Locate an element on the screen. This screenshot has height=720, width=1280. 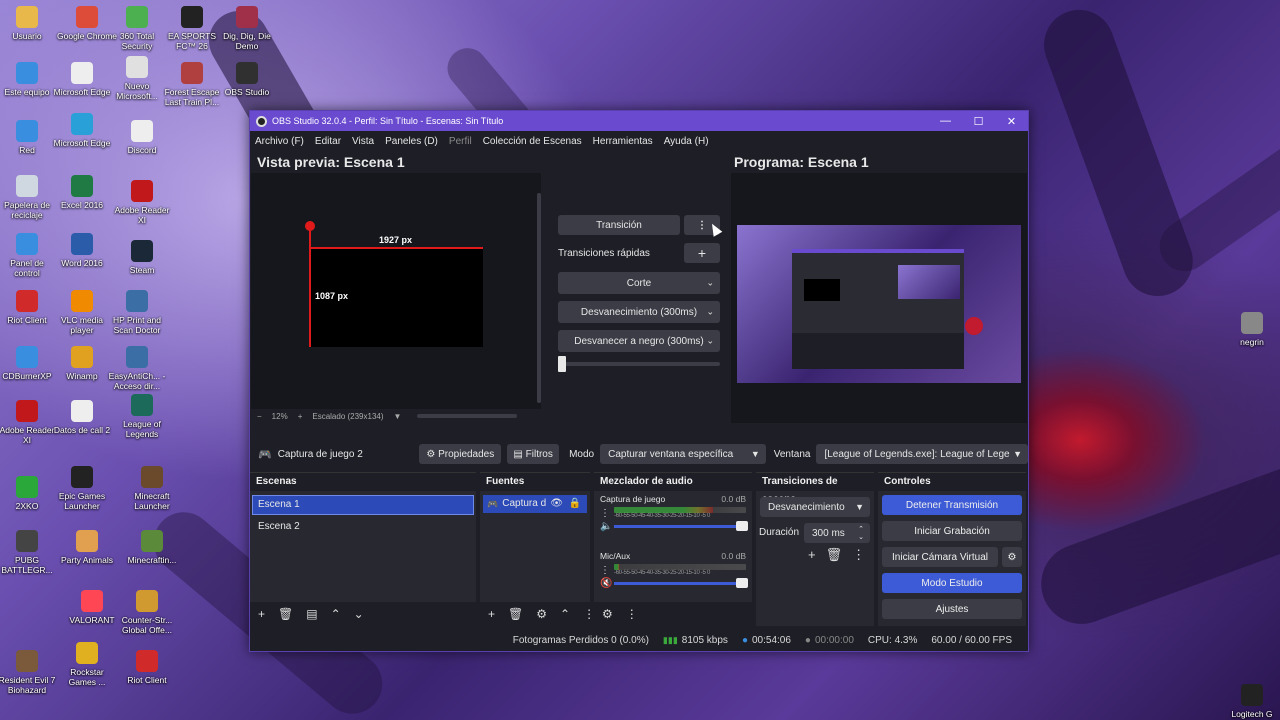
desktop-icon: VALORANT is located at coordinates (92, 607).